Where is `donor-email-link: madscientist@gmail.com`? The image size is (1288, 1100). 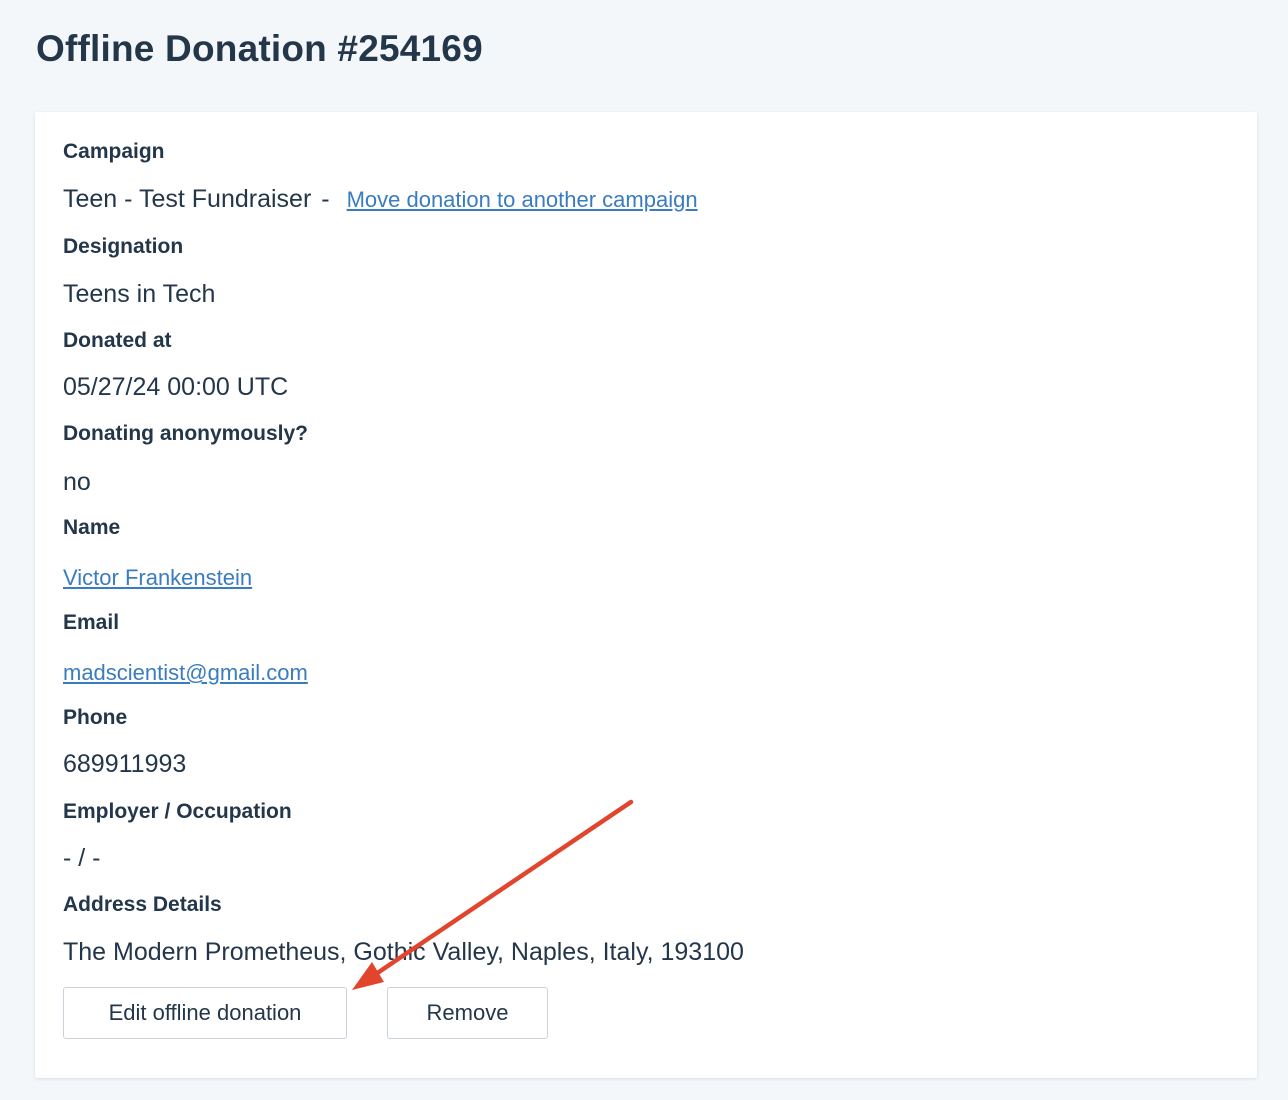
donor-email-link: madscientist@gmail.com is located at coordinates (185, 672).